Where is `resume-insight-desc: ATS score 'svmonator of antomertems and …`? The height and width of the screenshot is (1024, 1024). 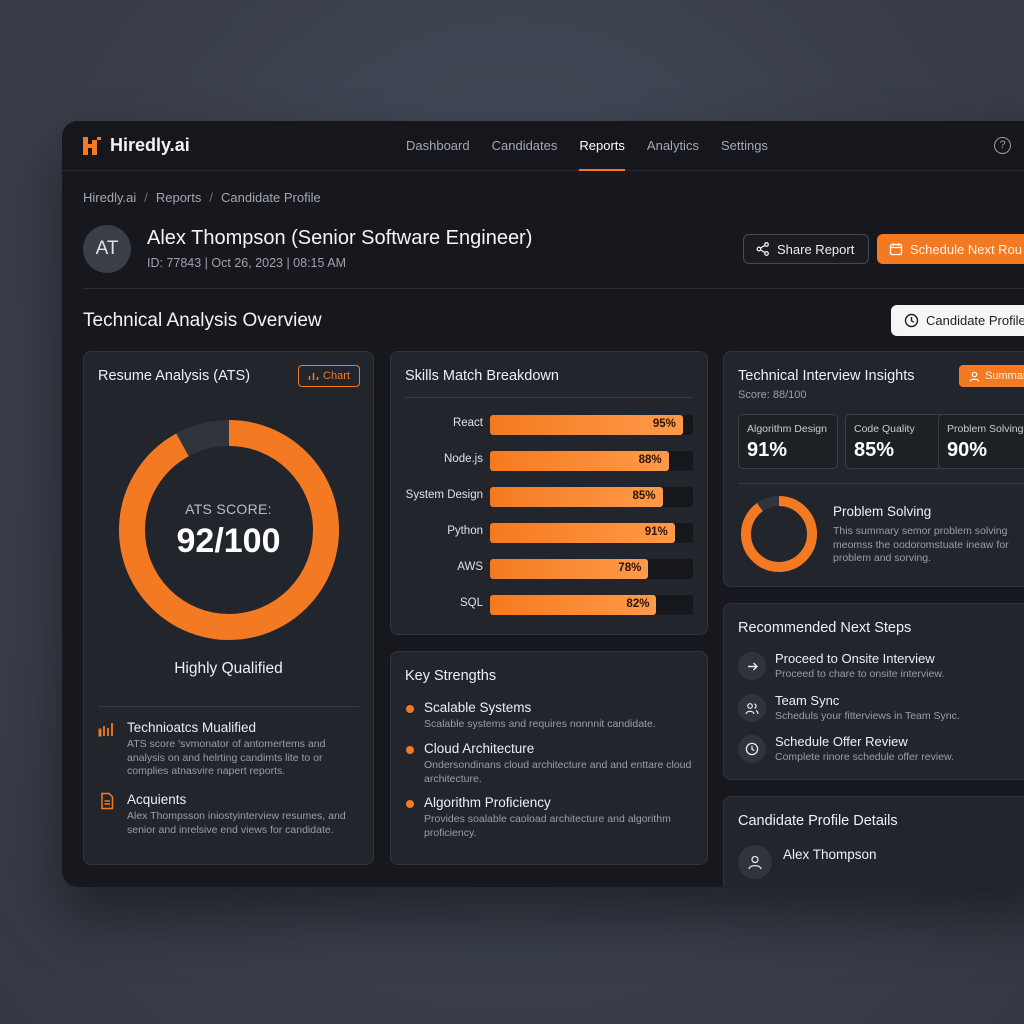 resume-insight-desc: ATS score 'svmonator of antomertems and … is located at coordinates (226, 757).